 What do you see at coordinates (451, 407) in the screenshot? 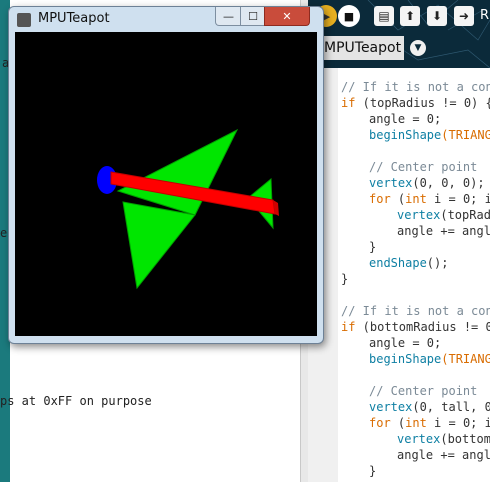
I see `code-token: (0, tall, 0` at bounding box center [451, 407].